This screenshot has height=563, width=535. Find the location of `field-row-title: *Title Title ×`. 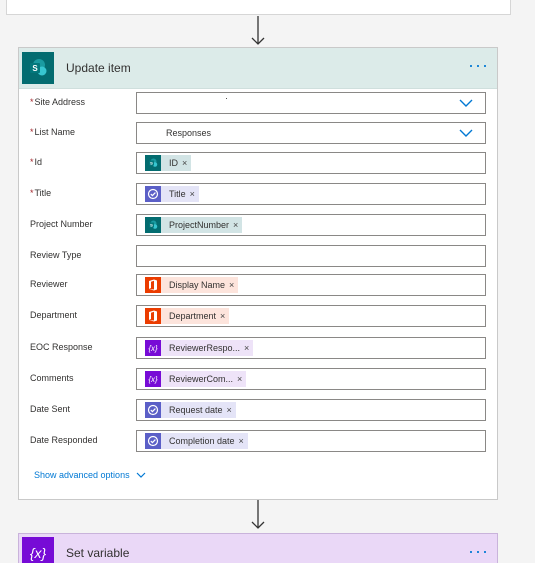

field-row-title: *Title Title × is located at coordinates (259, 194).